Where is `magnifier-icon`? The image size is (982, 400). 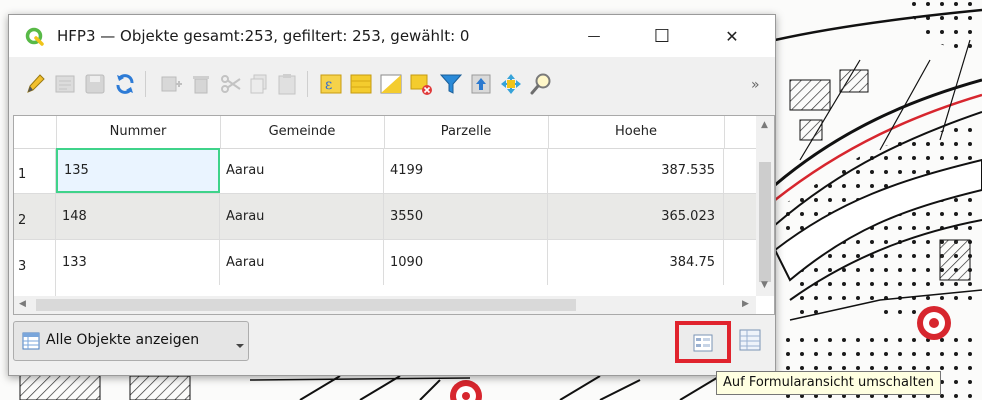 magnifier-icon is located at coordinates (540, 84).